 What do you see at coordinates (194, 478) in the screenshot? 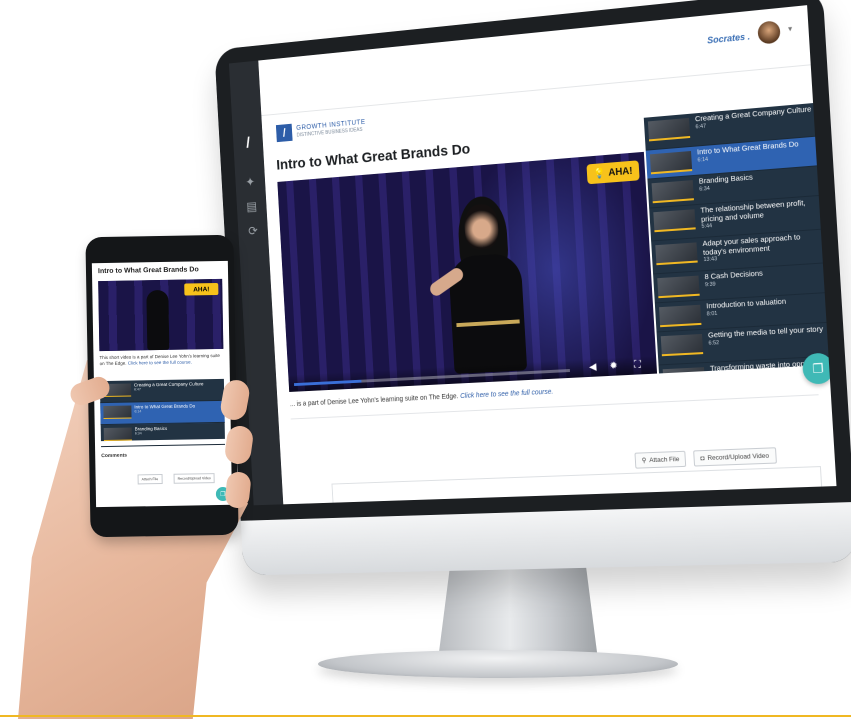
I see `phone-record-button: Record/Upload Video` at bounding box center [194, 478].